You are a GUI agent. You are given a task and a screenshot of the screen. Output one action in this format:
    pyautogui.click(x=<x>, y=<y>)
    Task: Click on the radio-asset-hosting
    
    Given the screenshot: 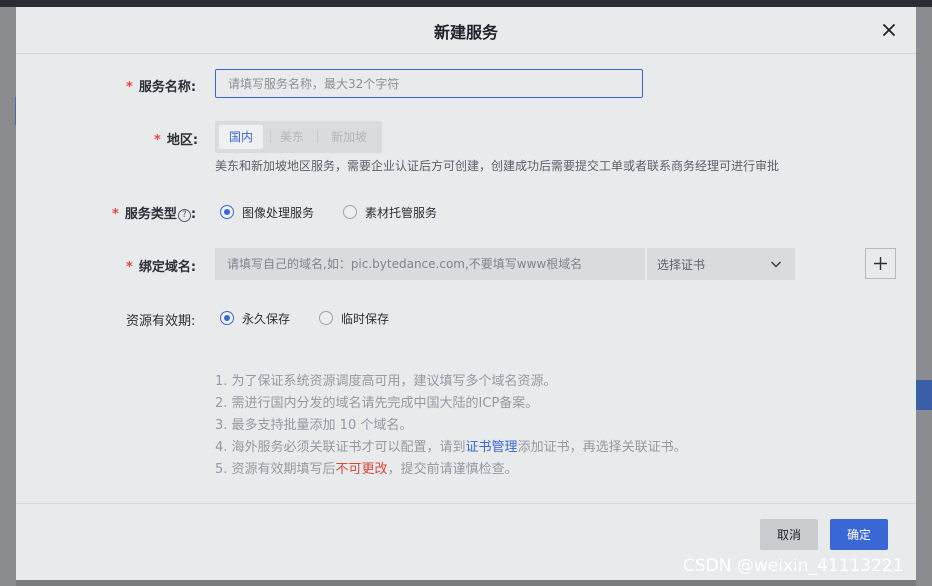 What is the action you would take?
    pyautogui.click(x=350, y=212)
    